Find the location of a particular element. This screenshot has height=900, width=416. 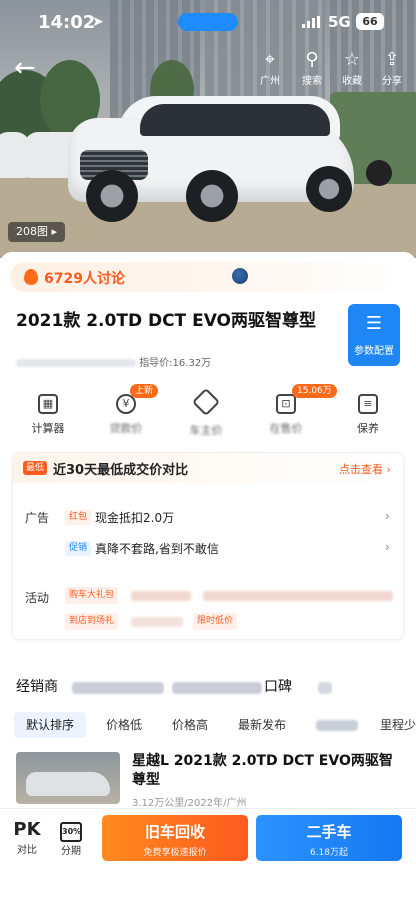

guide-price: 指导价:16.32万 is located at coordinates (175, 363).